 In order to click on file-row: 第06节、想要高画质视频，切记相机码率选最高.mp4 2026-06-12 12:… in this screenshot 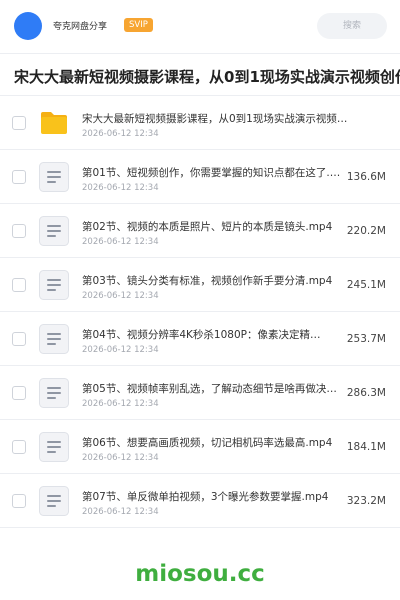, I will do `click(200, 447)`.